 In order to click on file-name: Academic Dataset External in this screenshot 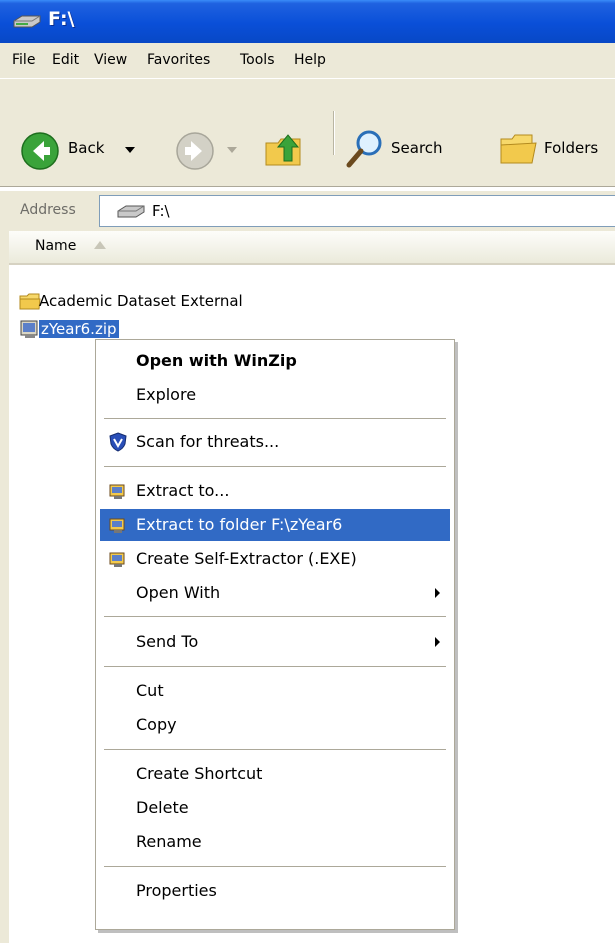, I will do `click(141, 301)`.